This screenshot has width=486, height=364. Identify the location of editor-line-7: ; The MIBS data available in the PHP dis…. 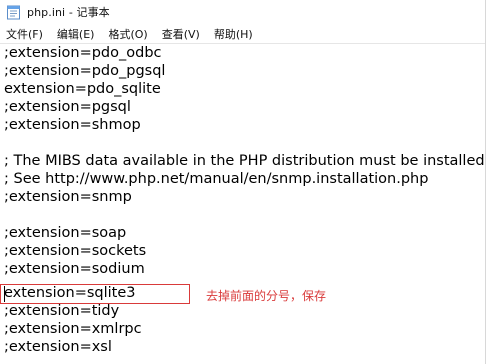
(245, 161).